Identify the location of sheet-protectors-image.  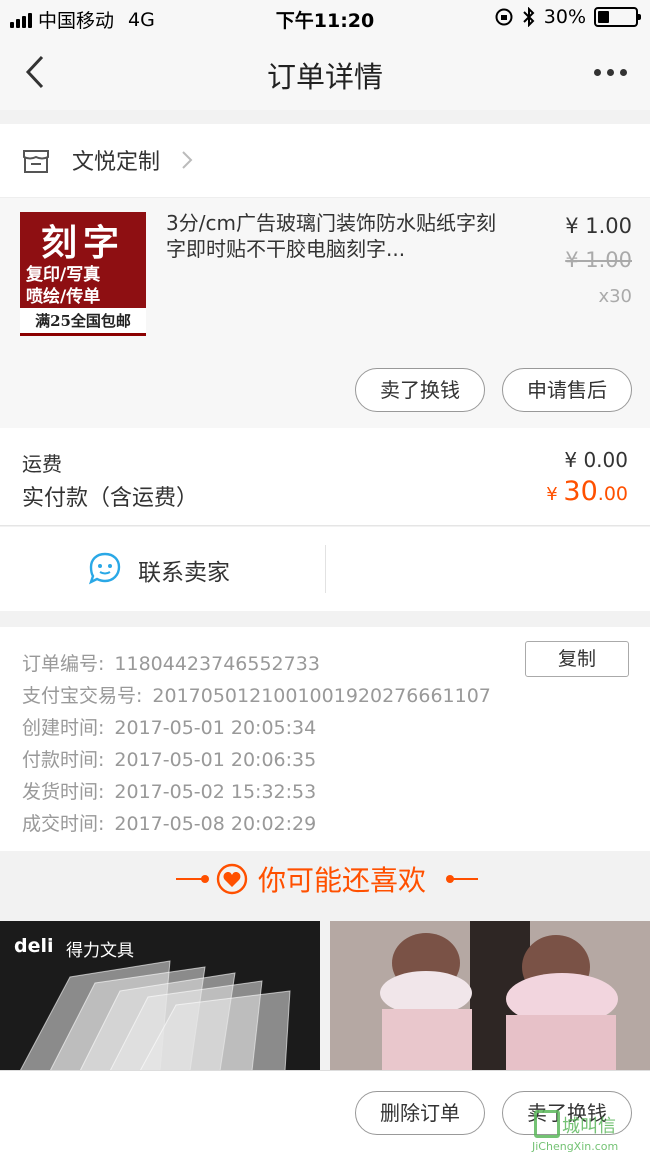
(155, 1015).